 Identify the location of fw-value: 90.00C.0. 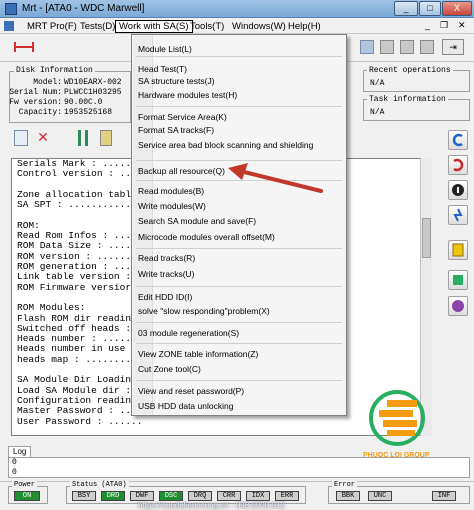
(83, 102).